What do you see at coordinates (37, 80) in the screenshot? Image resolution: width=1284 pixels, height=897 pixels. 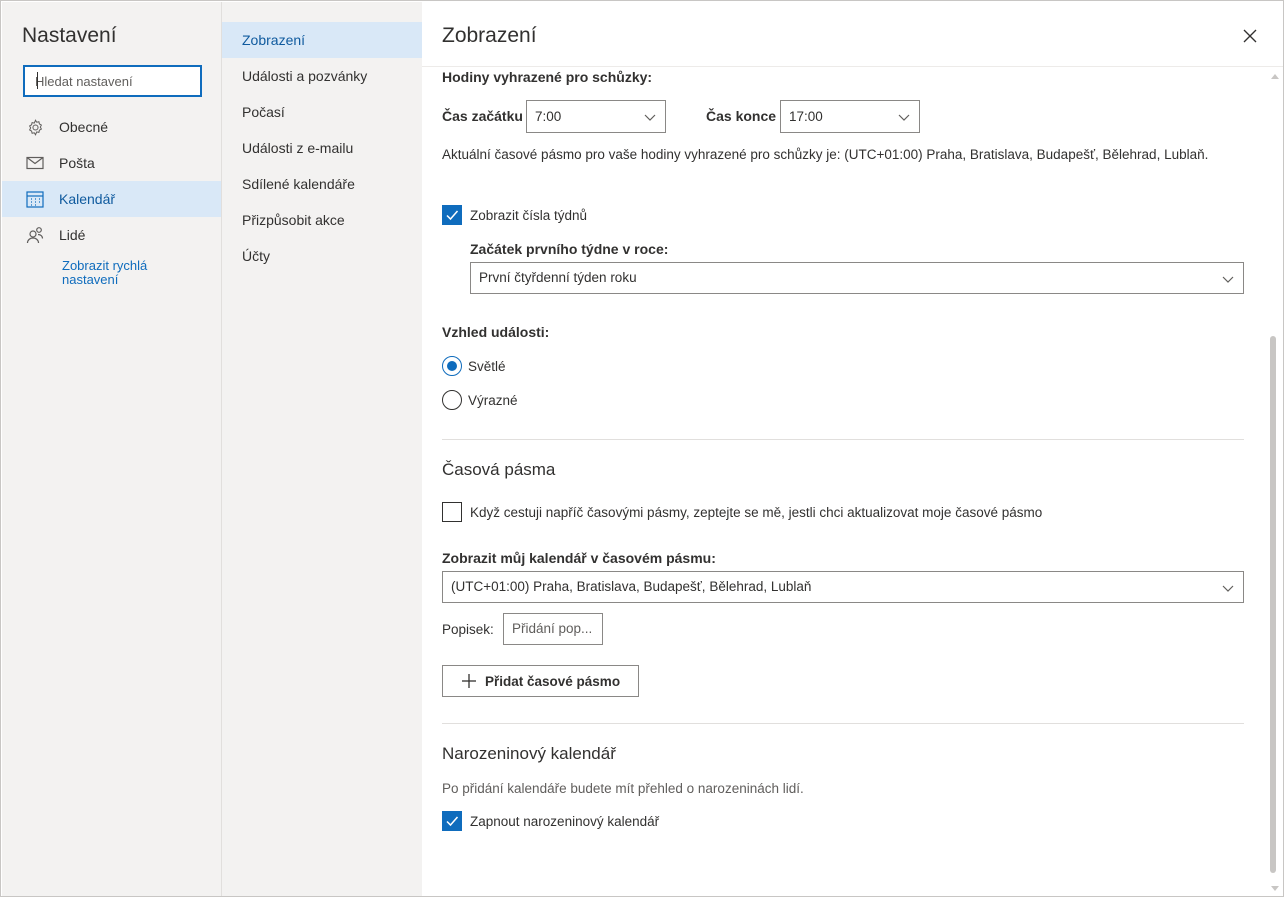 I see `text-cursor` at bounding box center [37, 80].